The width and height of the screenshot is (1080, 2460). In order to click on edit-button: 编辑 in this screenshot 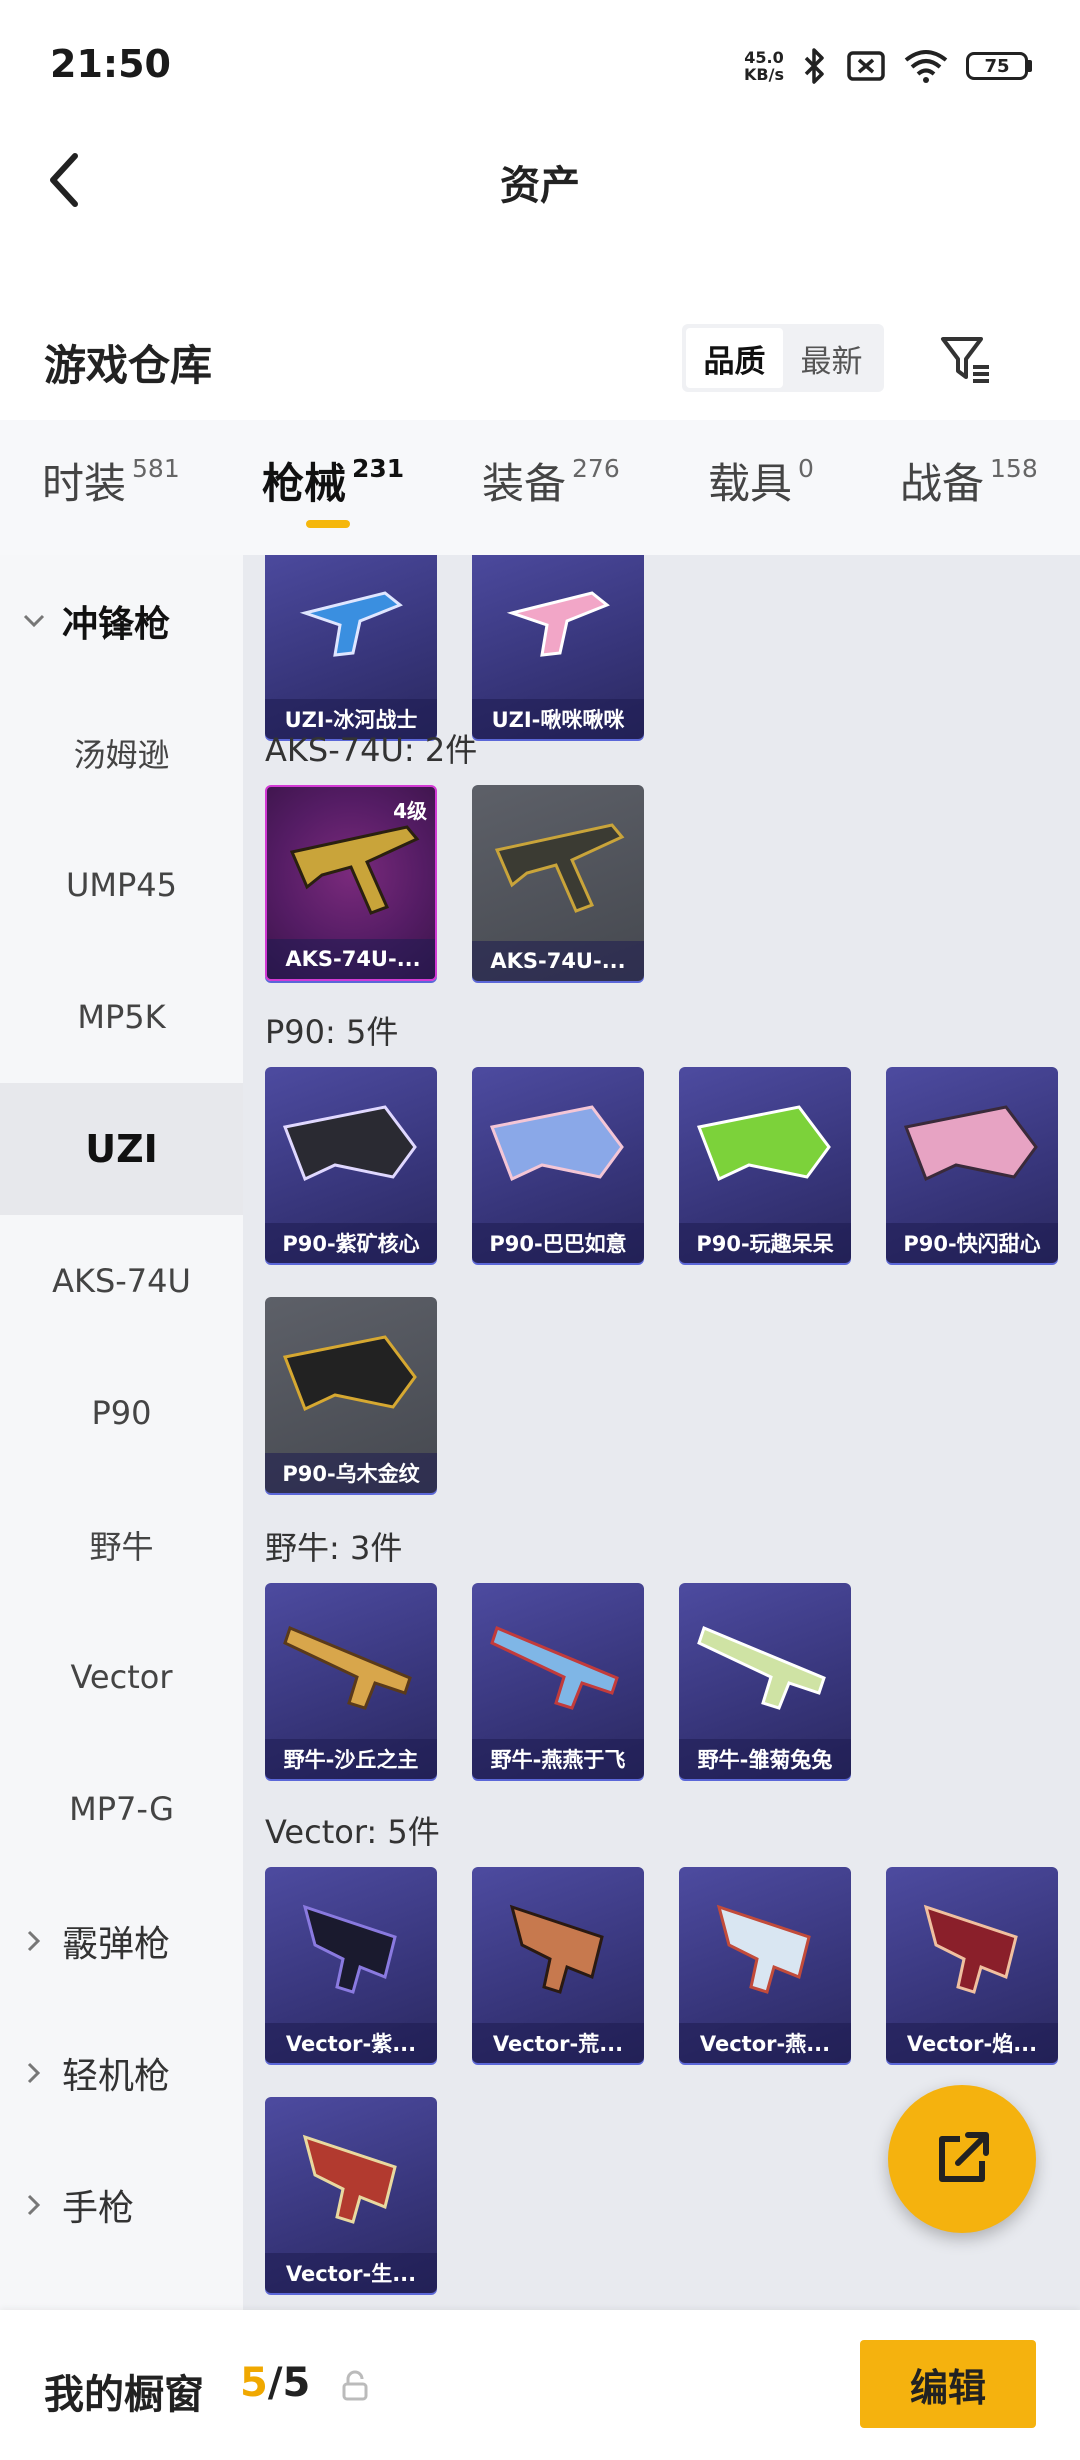, I will do `click(948, 2384)`.